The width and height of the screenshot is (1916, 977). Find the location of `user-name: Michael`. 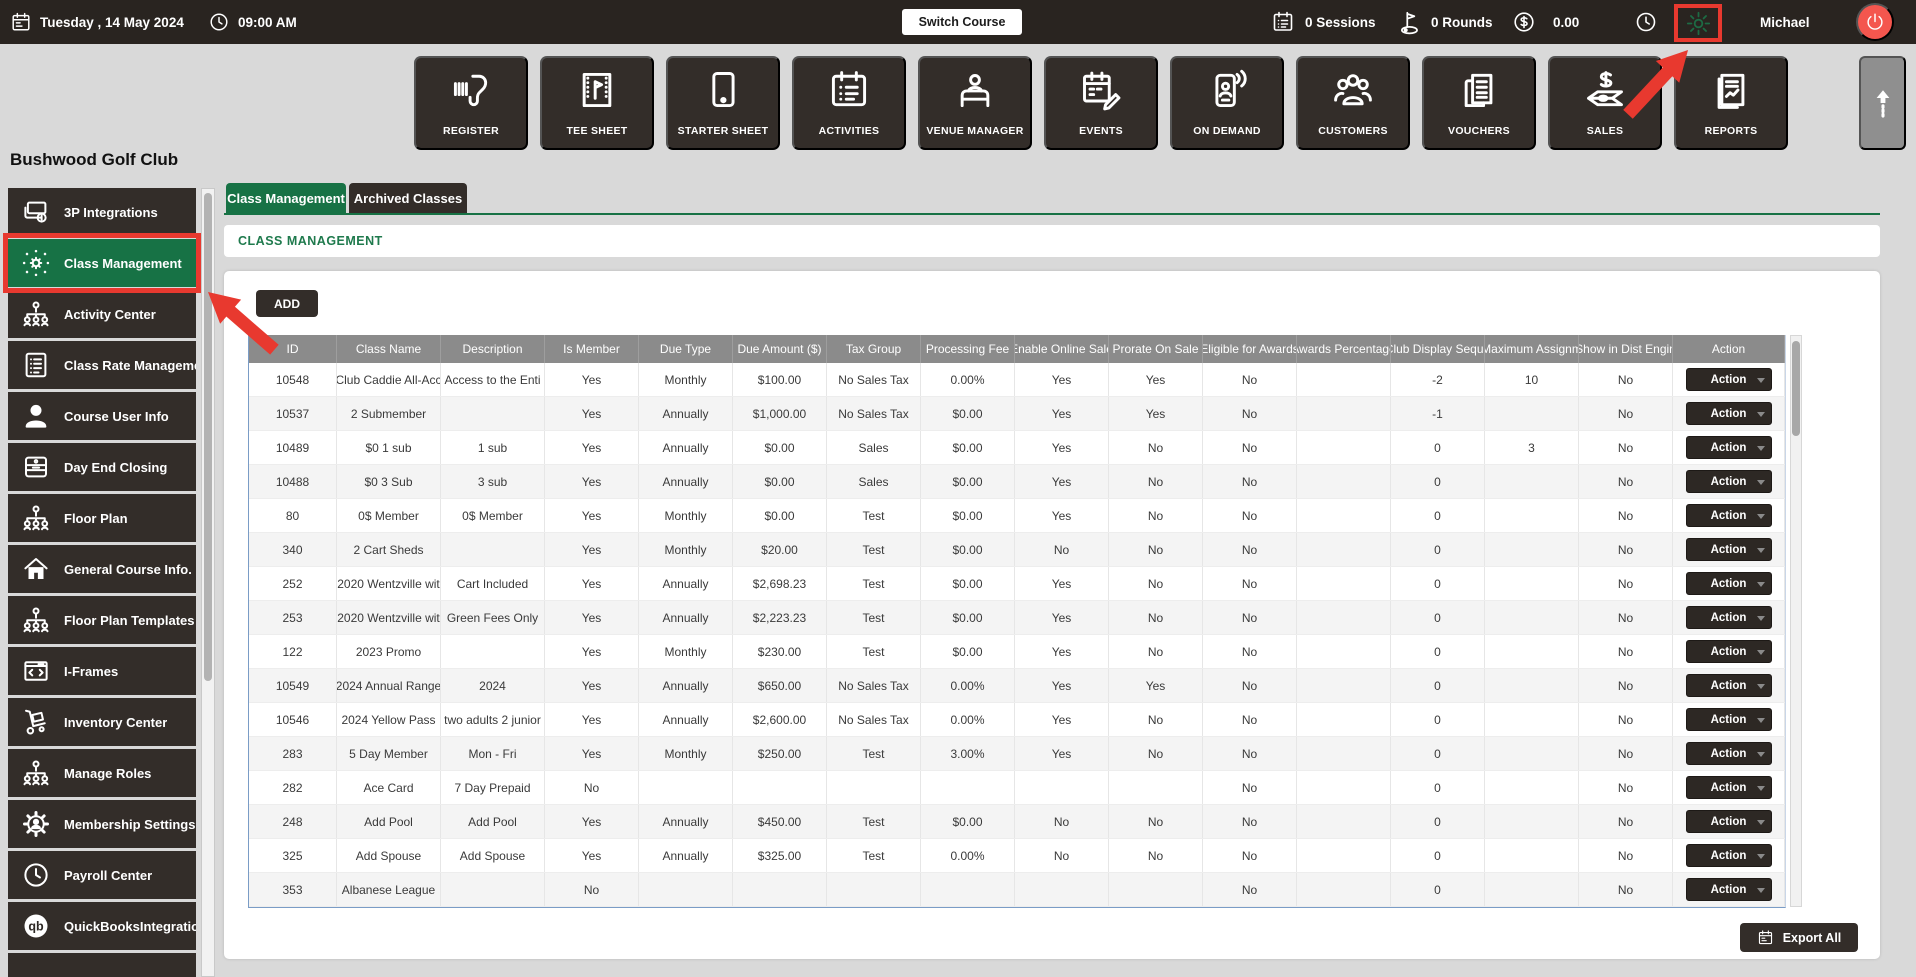

user-name: Michael is located at coordinates (1785, 22).